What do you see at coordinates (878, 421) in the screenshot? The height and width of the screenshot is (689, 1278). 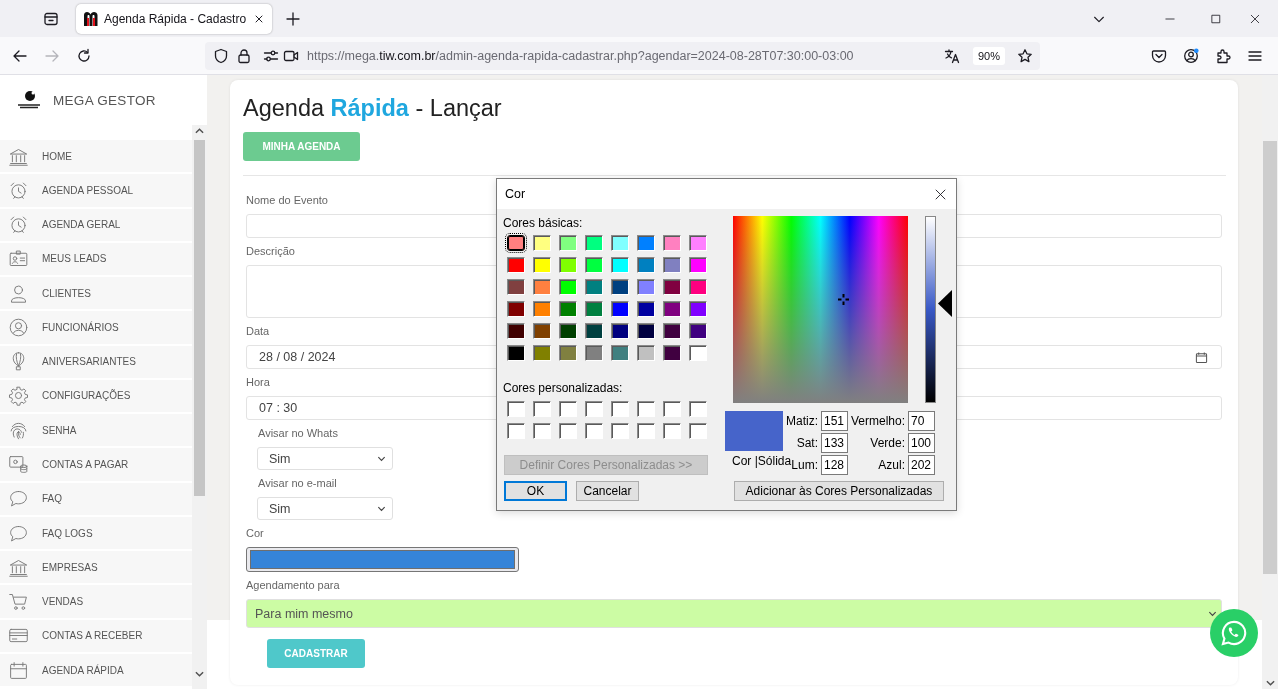 I see `field-label: Vermelho:` at bounding box center [878, 421].